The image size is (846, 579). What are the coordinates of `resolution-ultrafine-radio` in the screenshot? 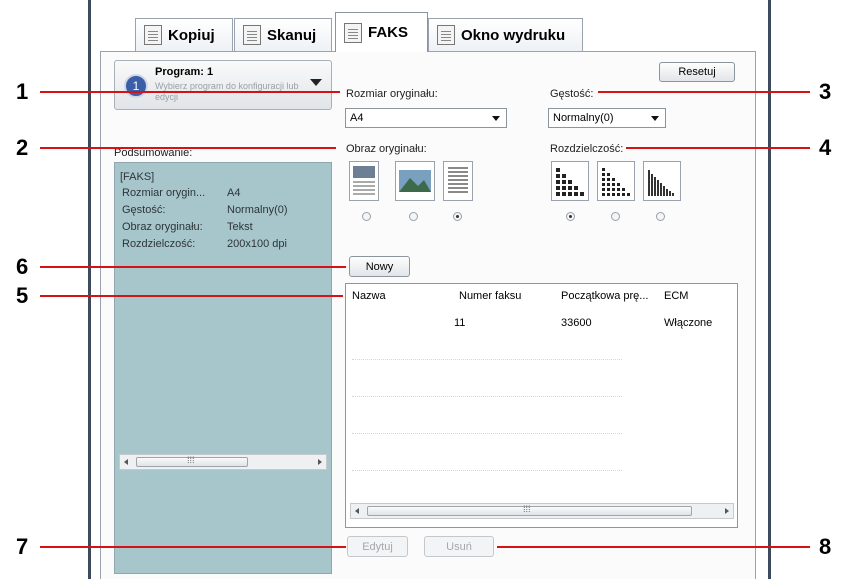 It's located at (660, 216).